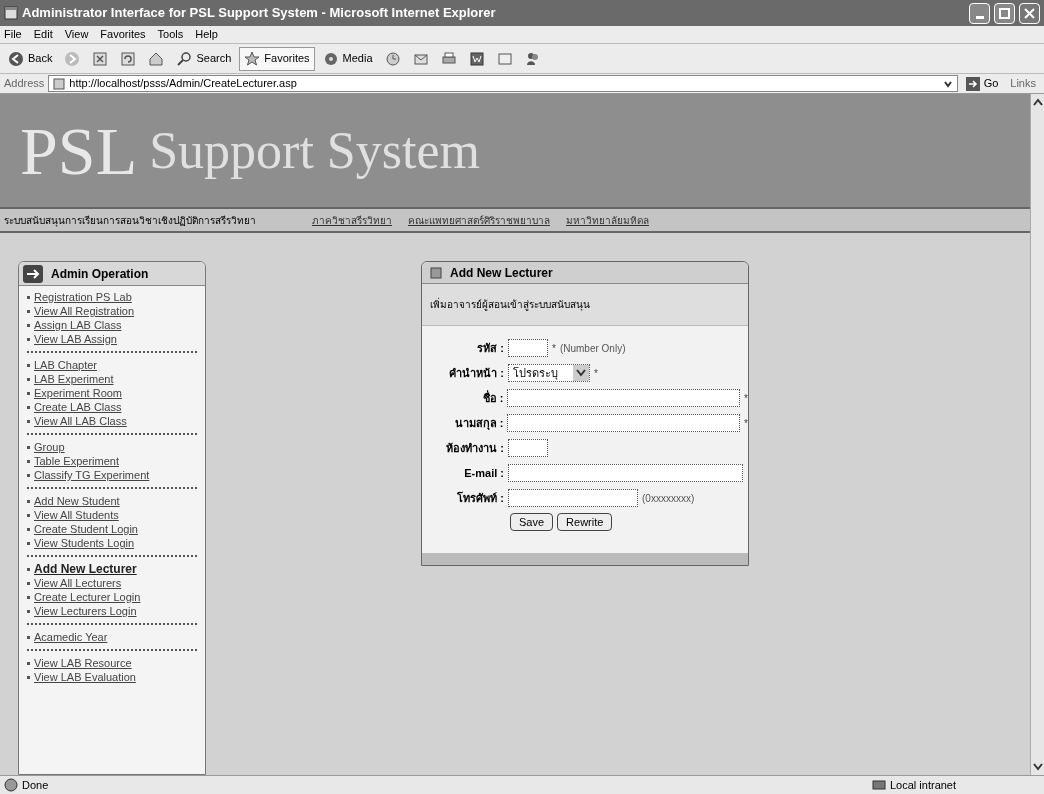 The width and height of the screenshot is (1044, 794). I want to click on nav-link: คณะแพทยศาสตร์ศิริราชพยาบาล, so click(479, 220).